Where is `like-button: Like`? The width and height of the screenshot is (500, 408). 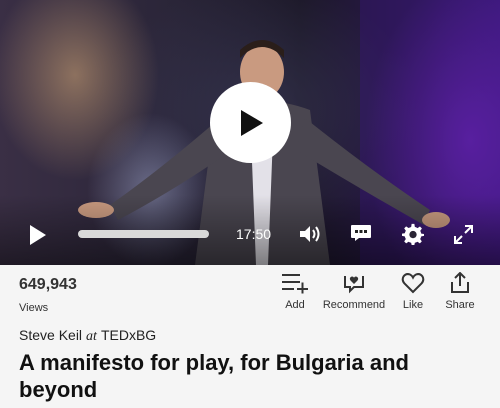 like-button: Like is located at coordinates (413, 291).